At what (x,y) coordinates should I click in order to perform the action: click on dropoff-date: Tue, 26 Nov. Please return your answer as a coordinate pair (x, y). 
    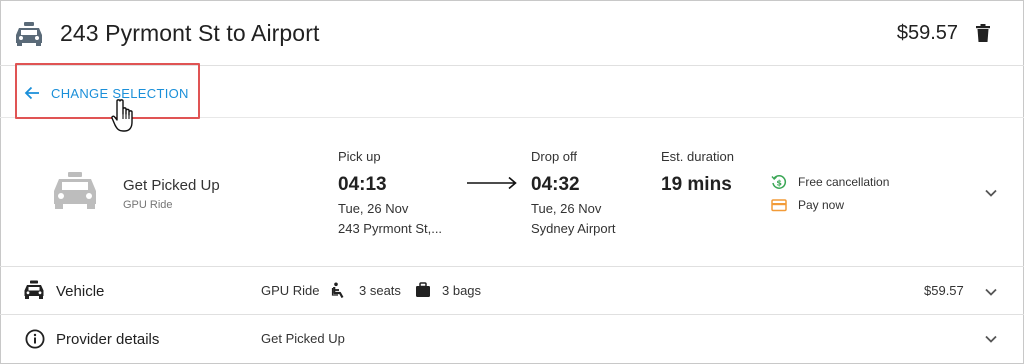
    Looking at the image, I should click on (566, 208).